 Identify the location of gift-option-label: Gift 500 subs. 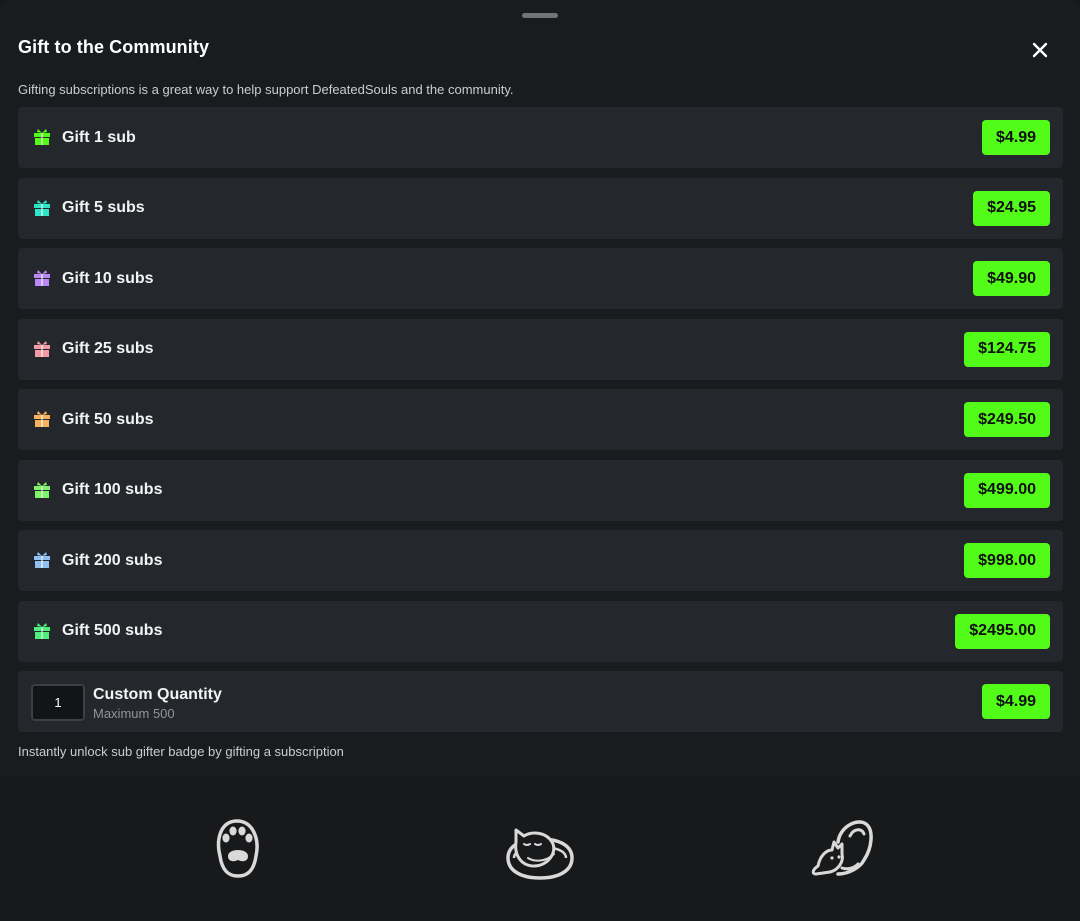
(112, 630).